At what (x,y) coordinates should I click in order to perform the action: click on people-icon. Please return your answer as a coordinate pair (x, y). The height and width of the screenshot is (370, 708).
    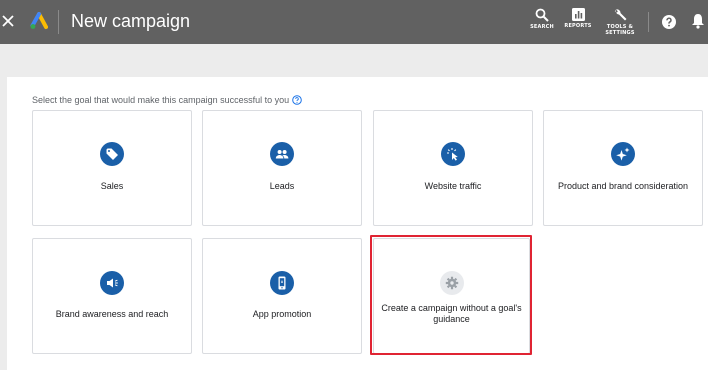
    Looking at the image, I should click on (282, 154).